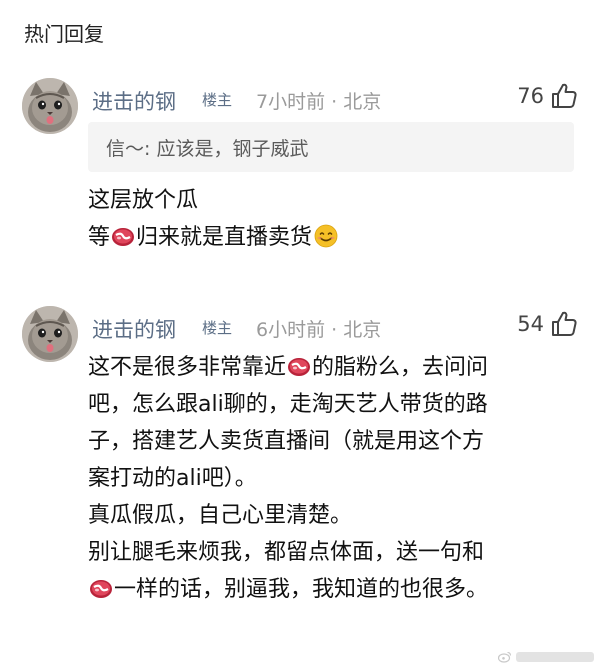  I want to click on like-button: 76, so click(547, 96).